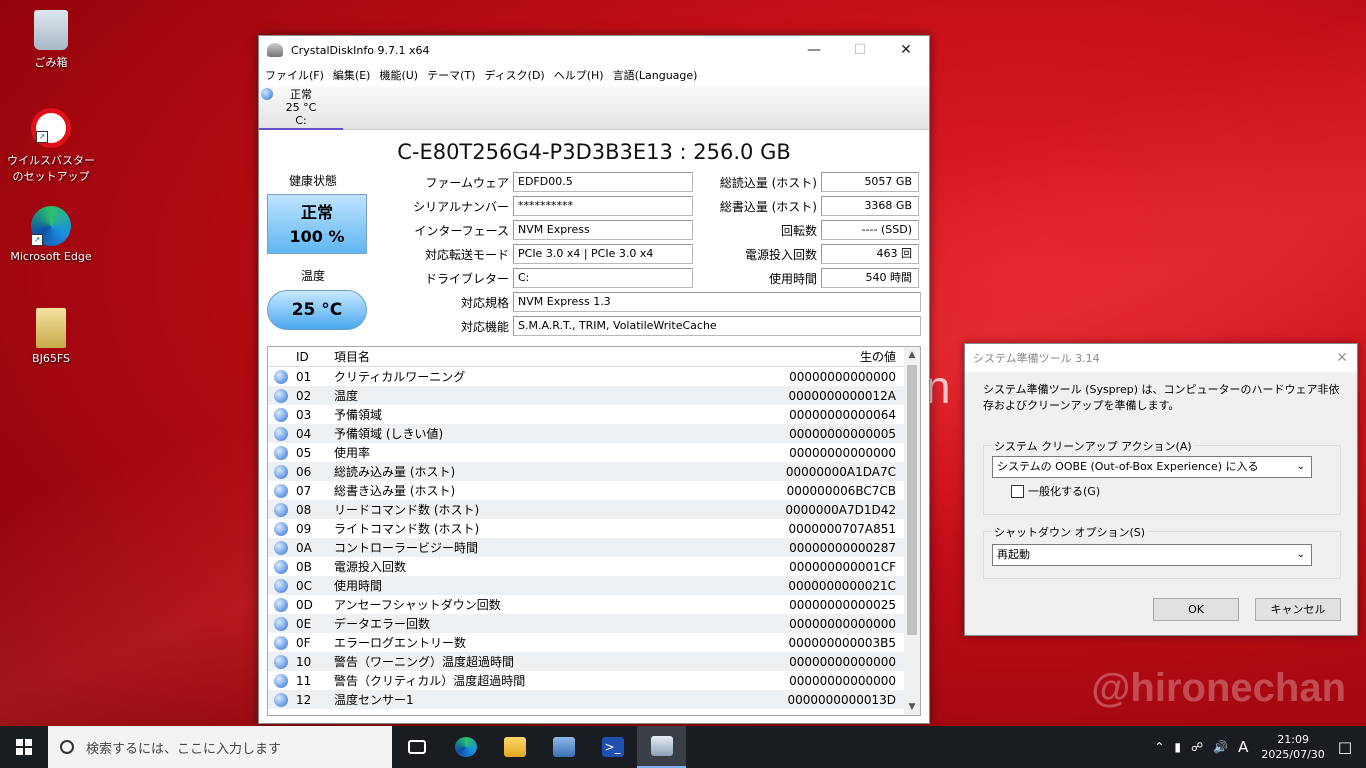  Describe the element at coordinates (297, 75) in the screenshot. I see `menu-file: ファイル(F)` at that location.